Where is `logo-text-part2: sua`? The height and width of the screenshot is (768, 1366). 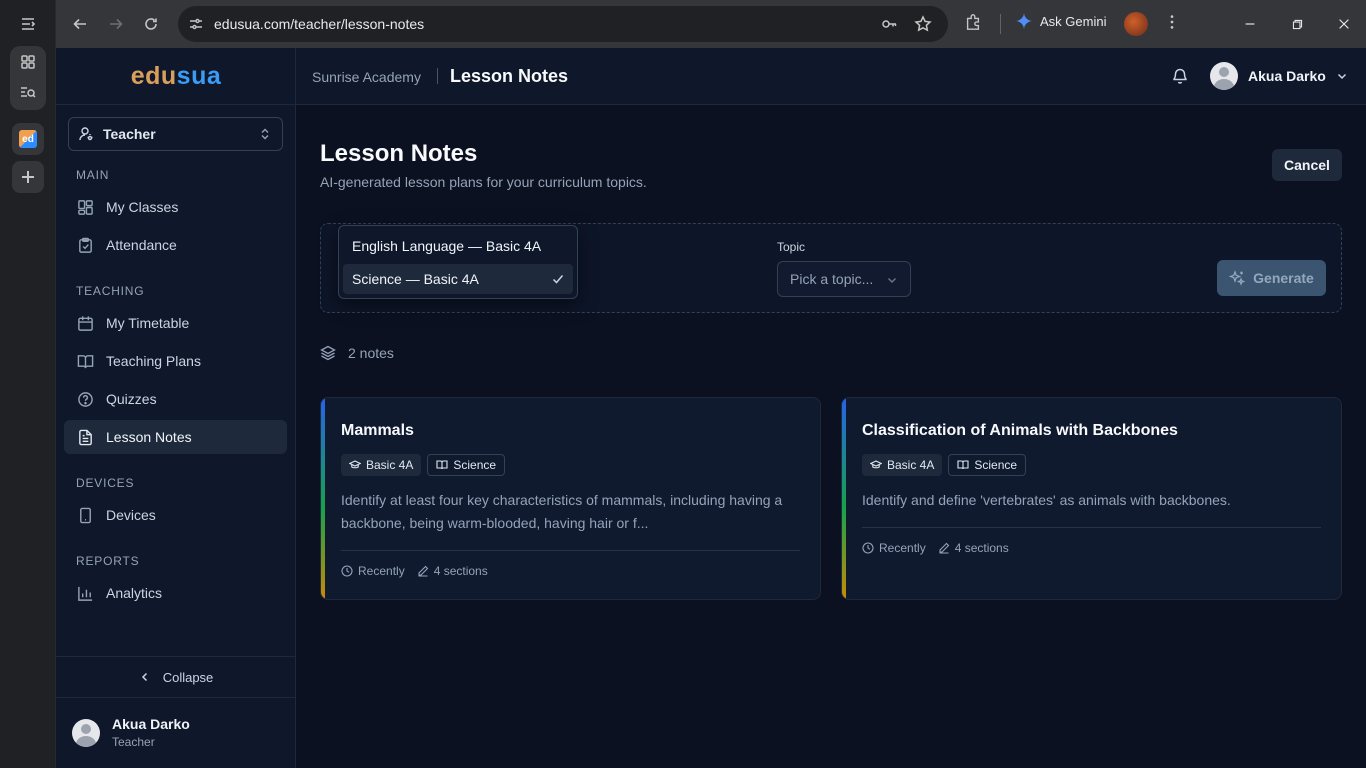 logo-text-part2: sua is located at coordinates (199, 75).